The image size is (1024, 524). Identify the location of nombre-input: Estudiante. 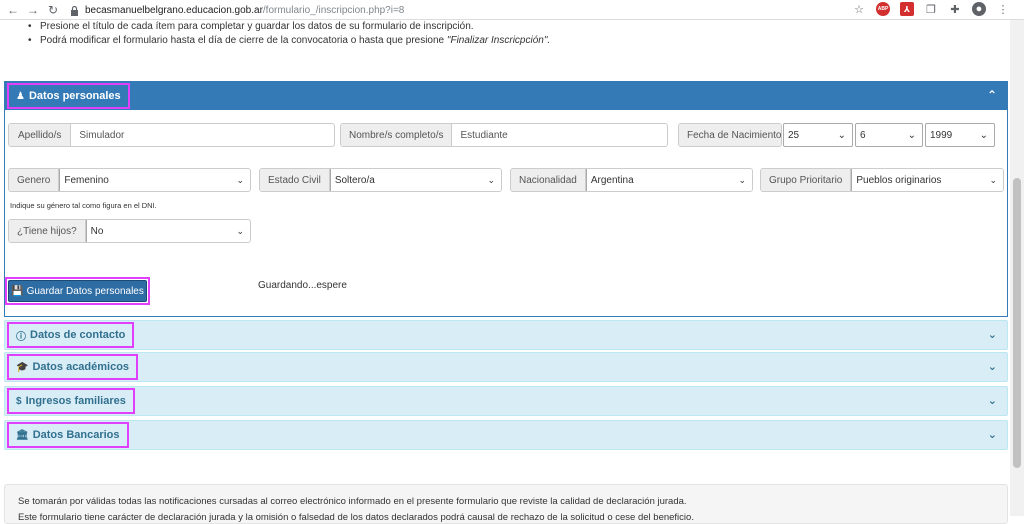
(559, 135).